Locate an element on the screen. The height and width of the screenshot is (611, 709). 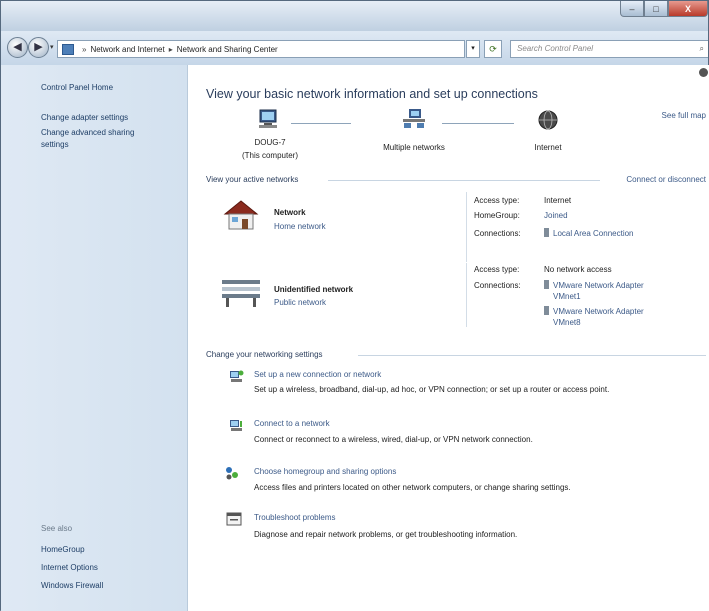
access-type-row: Access type: No network access is located at coordinates (543, 269).